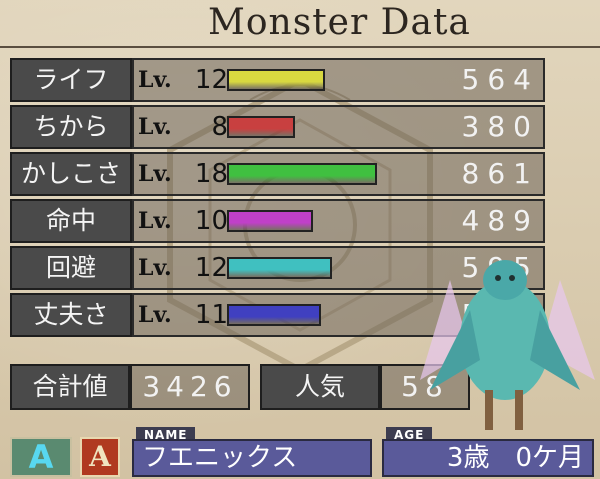  Describe the element at coordinates (41, 457) in the screenshot. I see `rank-a-icon: A` at that location.